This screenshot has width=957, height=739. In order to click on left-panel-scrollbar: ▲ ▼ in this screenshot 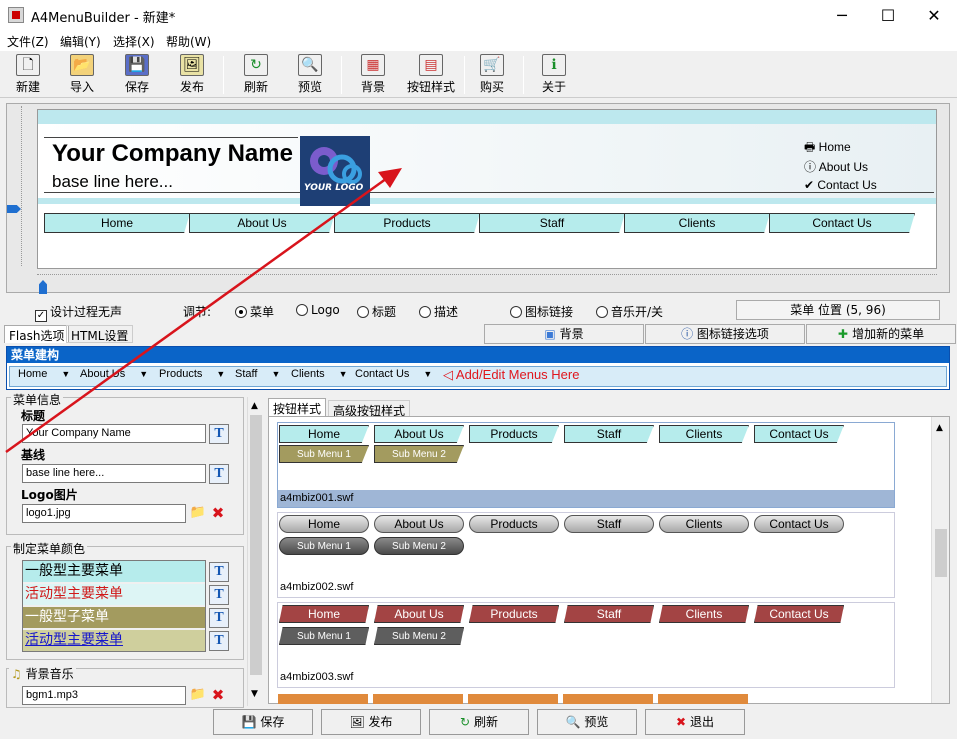, I will do `click(255, 551)`.